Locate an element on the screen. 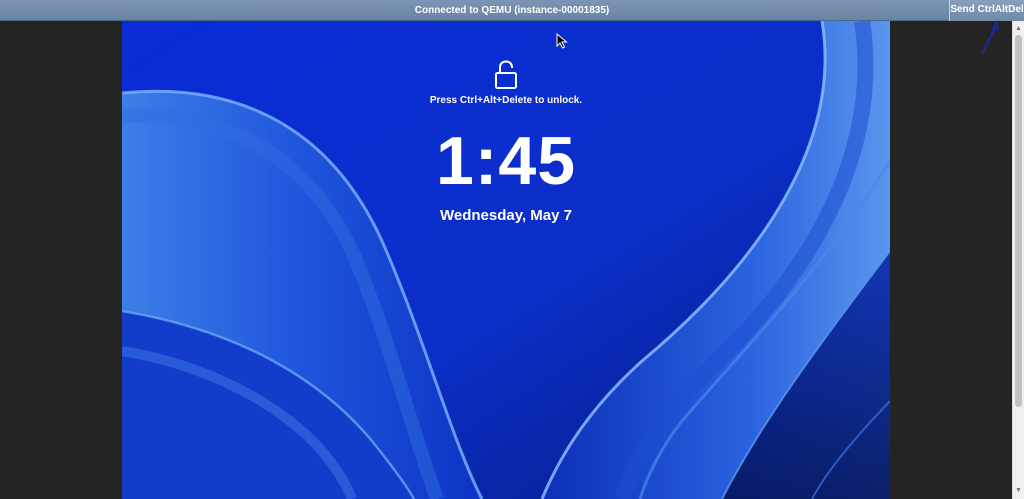 The image size is (1024, 499). connection-status: Connected to QEMU (instance-00001835) is located at coordinates (512, 10).